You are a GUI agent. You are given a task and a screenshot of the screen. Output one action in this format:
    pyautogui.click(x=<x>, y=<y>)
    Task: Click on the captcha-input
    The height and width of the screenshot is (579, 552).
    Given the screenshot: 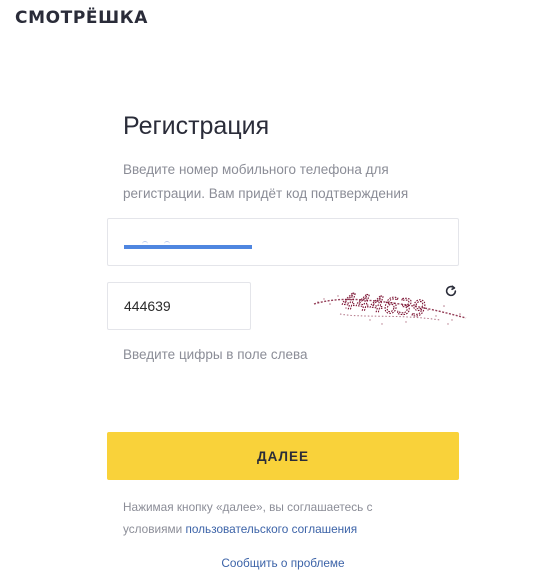 What is the action you would take?
    pyautogui.click(x=179, y=306)
    